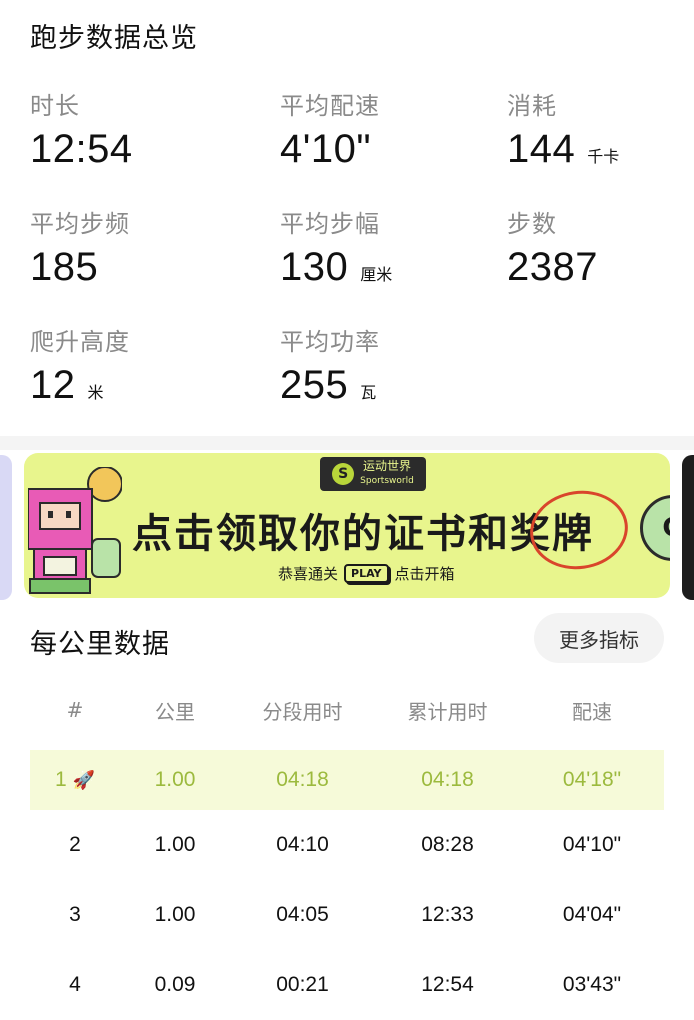 This screenshot has width=694, height=1020. I want to click on banner-subline: 恭喜通关 PLAY 点击开箱, so click(366, 573).